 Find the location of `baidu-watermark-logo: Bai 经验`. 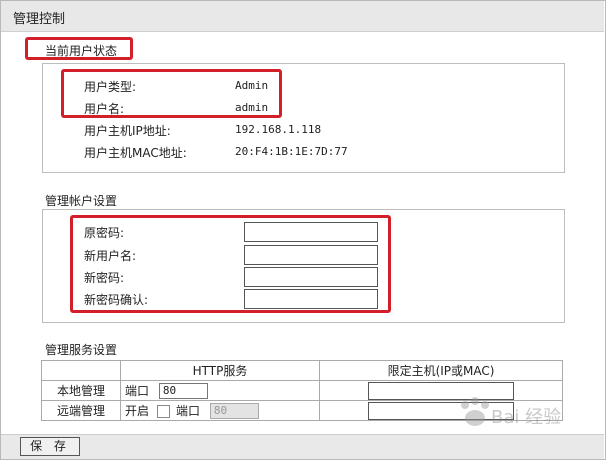

baidu-watermark-logo: Bai 经验 is located at coordinates (511, 412).